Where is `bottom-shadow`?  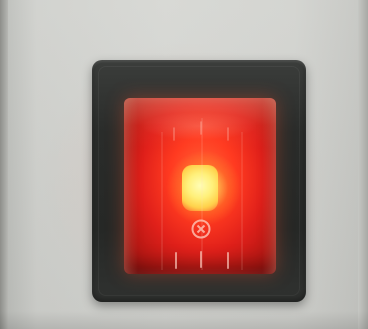 bottom-shadow is located at coordinates (184, 320).